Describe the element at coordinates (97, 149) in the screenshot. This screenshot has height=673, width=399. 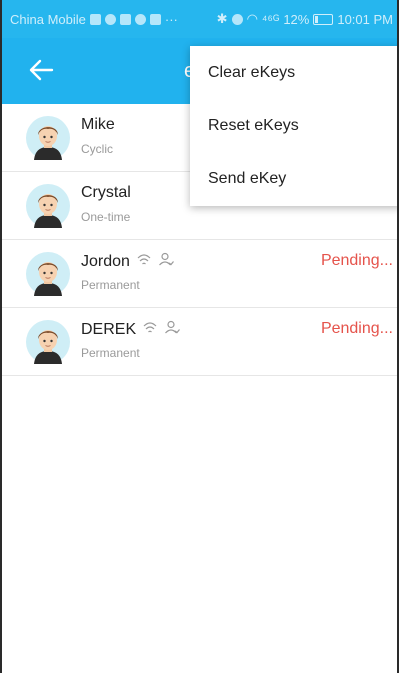
I see `ekey-type: Cyclic` at that location.